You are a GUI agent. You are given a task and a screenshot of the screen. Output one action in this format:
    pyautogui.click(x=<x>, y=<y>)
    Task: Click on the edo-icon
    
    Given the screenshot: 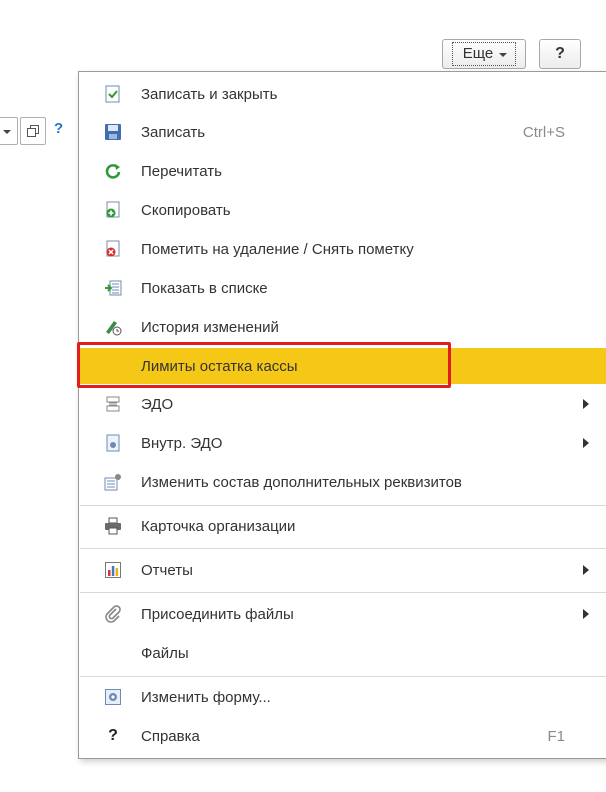 What is the action you would take?
    pyautogui.click(x=113, y=404)
    